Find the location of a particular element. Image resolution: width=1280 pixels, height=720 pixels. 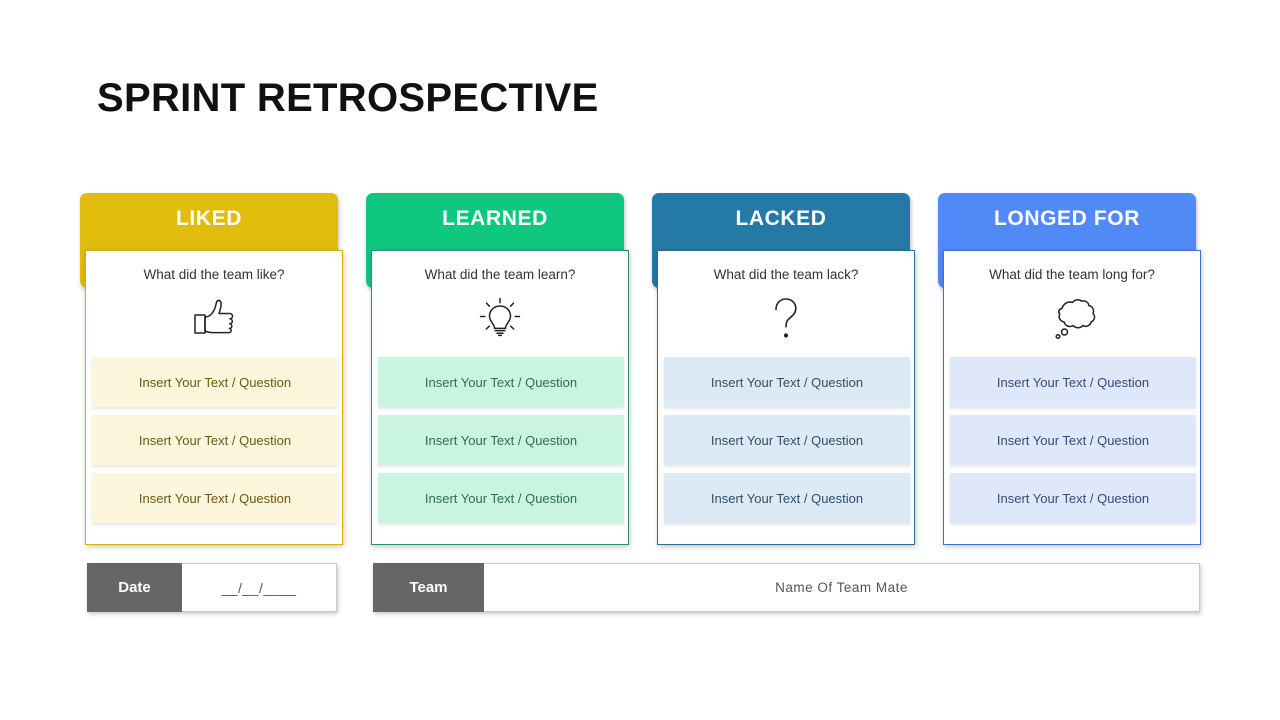

card-question-longed-for: What did the team long for? is located at coordinates (1072, 274).